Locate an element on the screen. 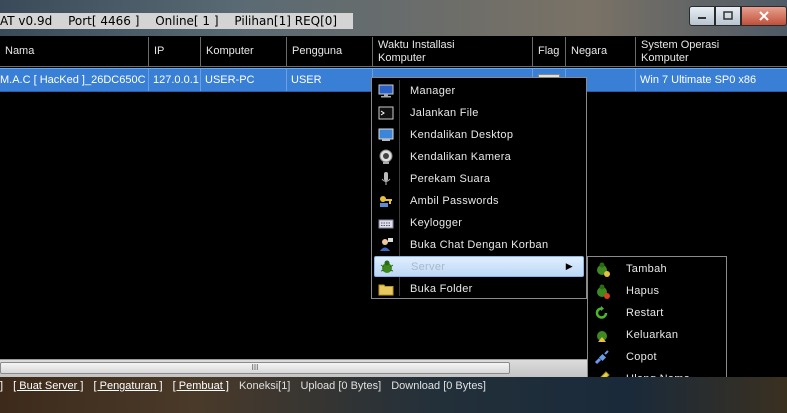 The width and height of the screenshot is (787, 413). scrollbar-thumb: III is located at coordinates (255, 368).